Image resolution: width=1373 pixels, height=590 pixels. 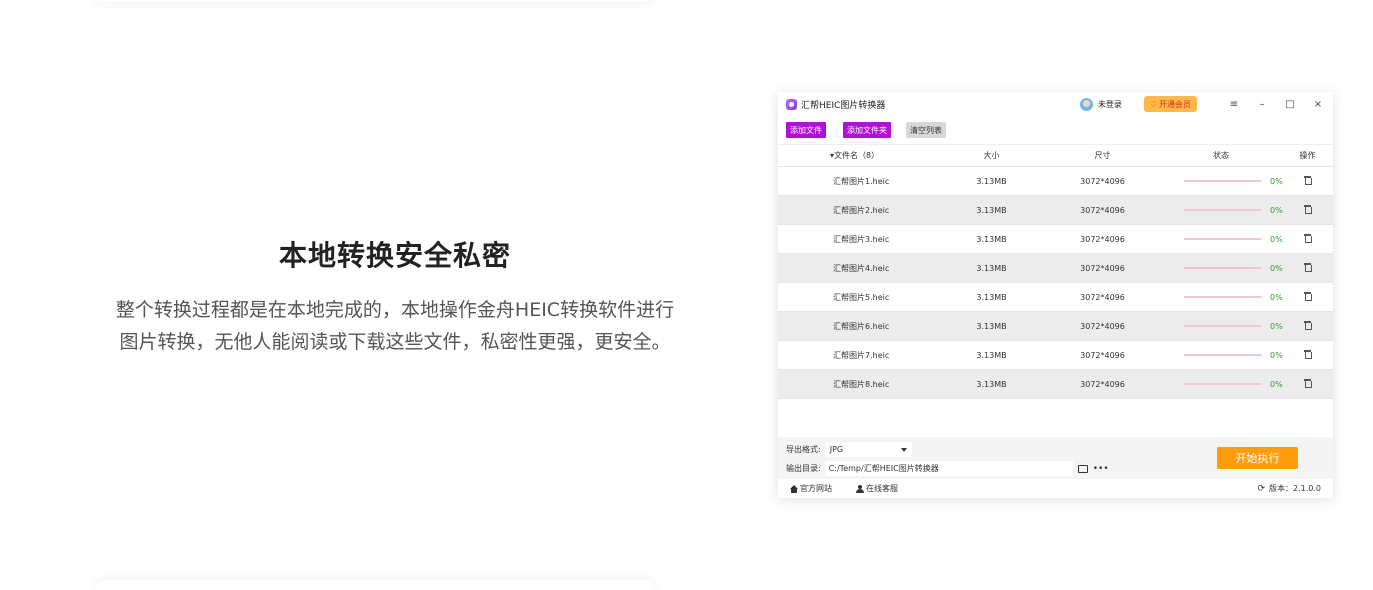 I want to click on table-row: 汇帮图片6.heic 3.13MB 3072*4096 0%, so click(x=1055, y=326).